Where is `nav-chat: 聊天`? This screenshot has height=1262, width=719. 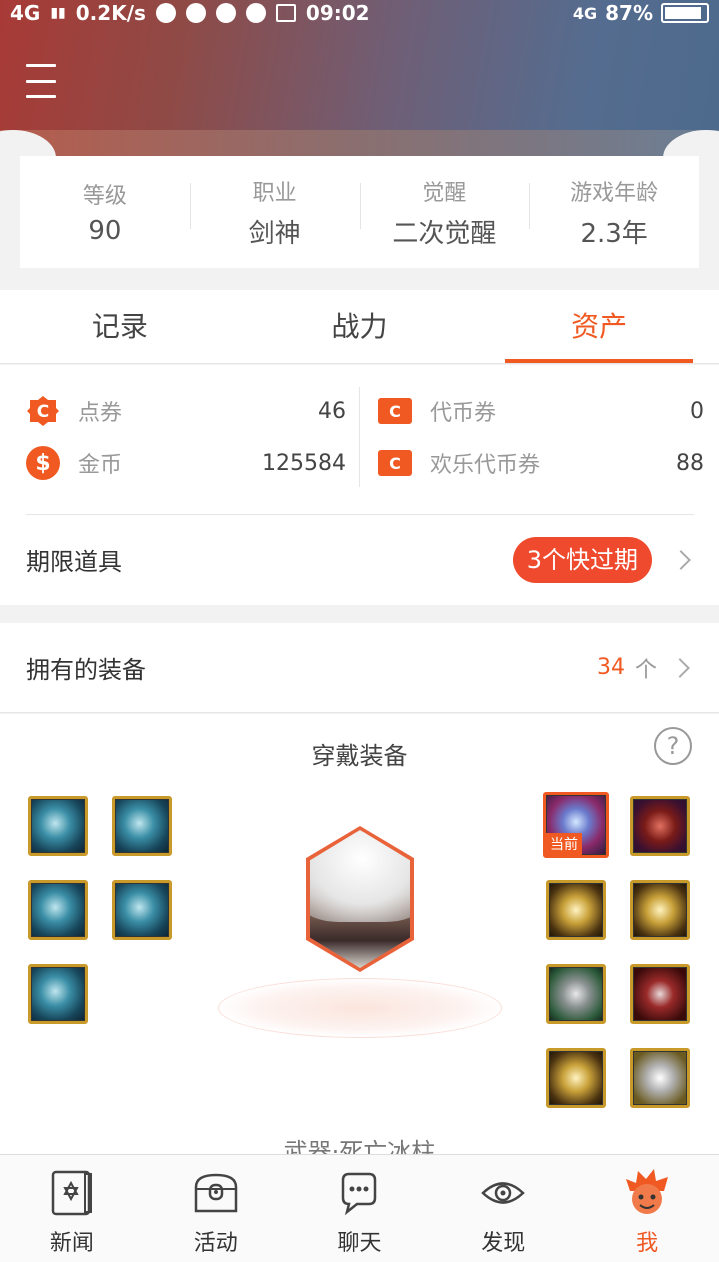
nav-chat: 聊天 is located at coordinates (360, 1208).